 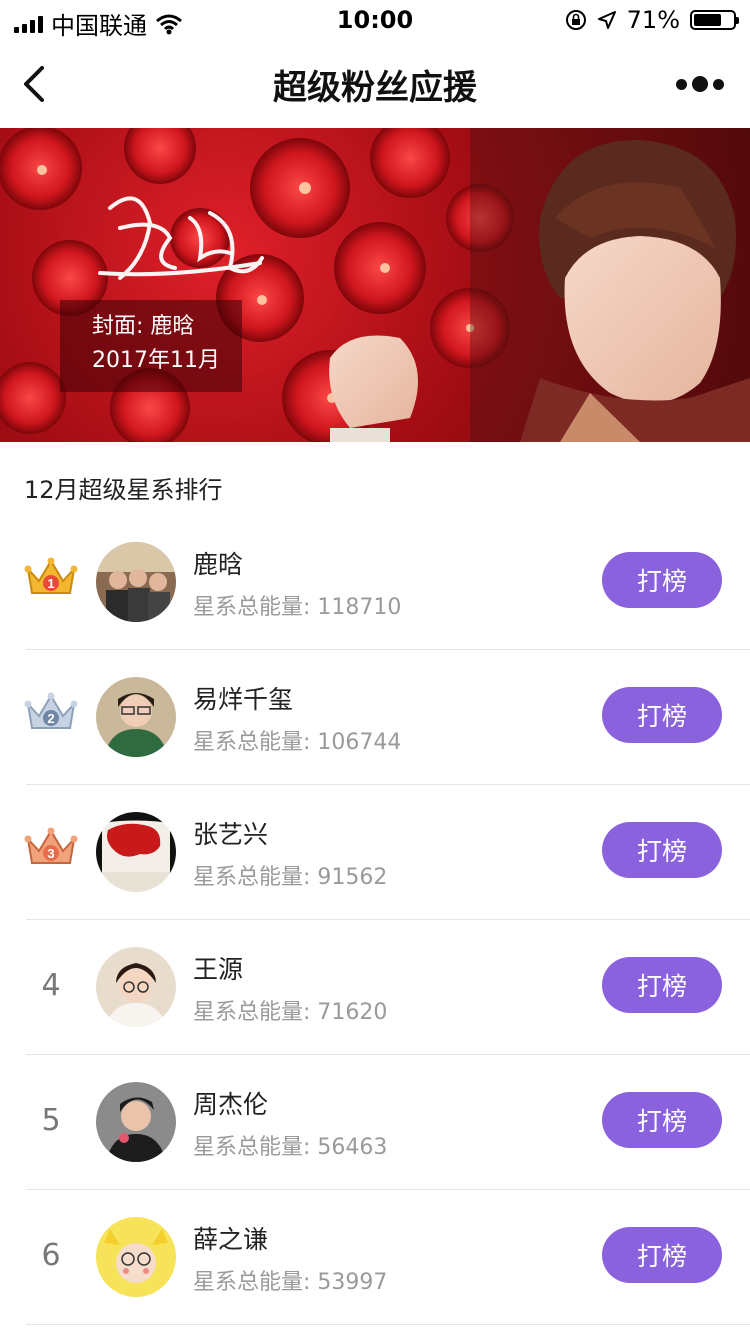 I want to click on list-item: 2 易烊千玺 星系总能量: 106744 打榜, so click(x=375, y=717).